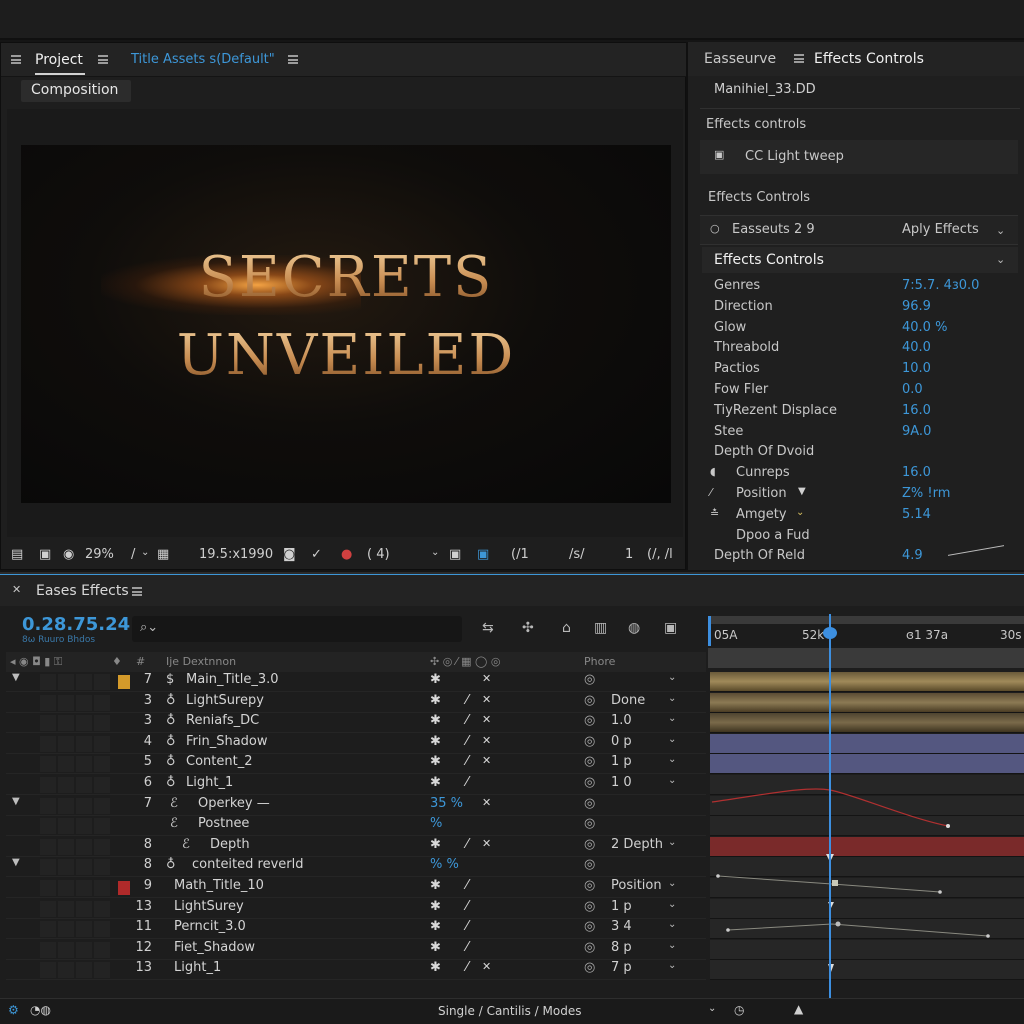  What do you see at coordinates (916, 514) in the screenshot?
I see `effect-property-value: 5.14` at bounding box center [916, 514].